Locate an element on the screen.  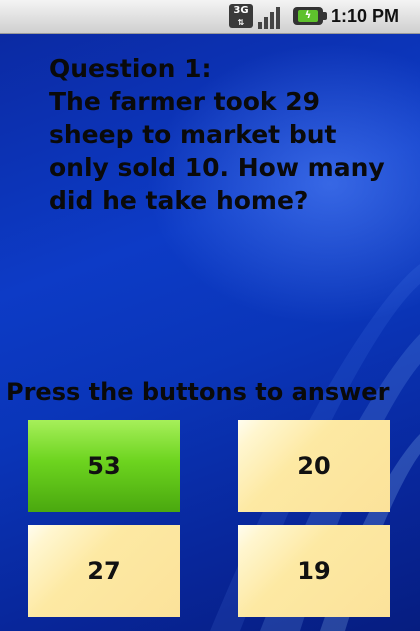
status-time: 1:10 PM is located at coordinates (365, 16).